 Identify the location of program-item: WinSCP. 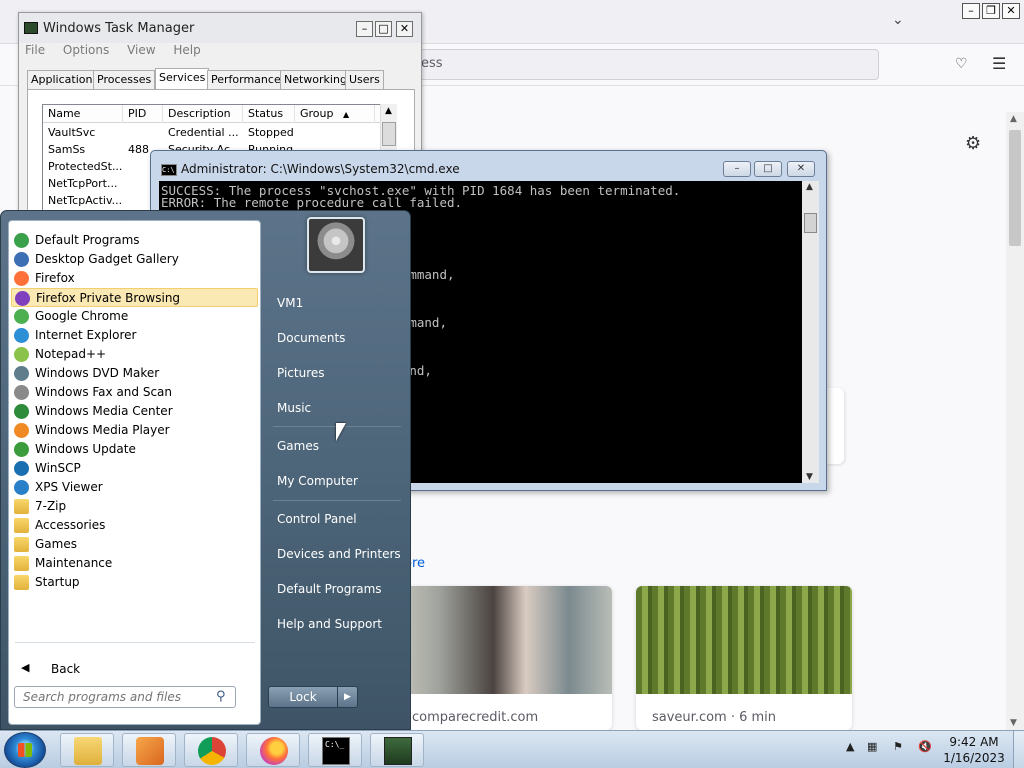
(134, 468).